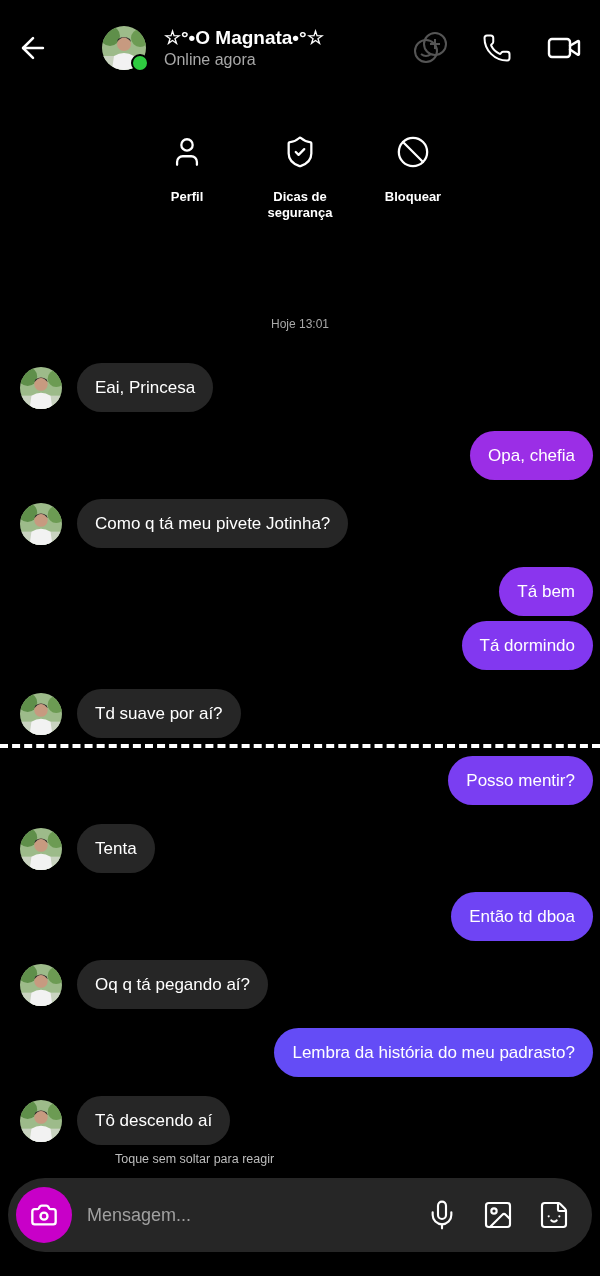 The image size is (600, 1276). I want to click on message-bubble: Lembra da história do meu padrasto?, so click(433, 1052).